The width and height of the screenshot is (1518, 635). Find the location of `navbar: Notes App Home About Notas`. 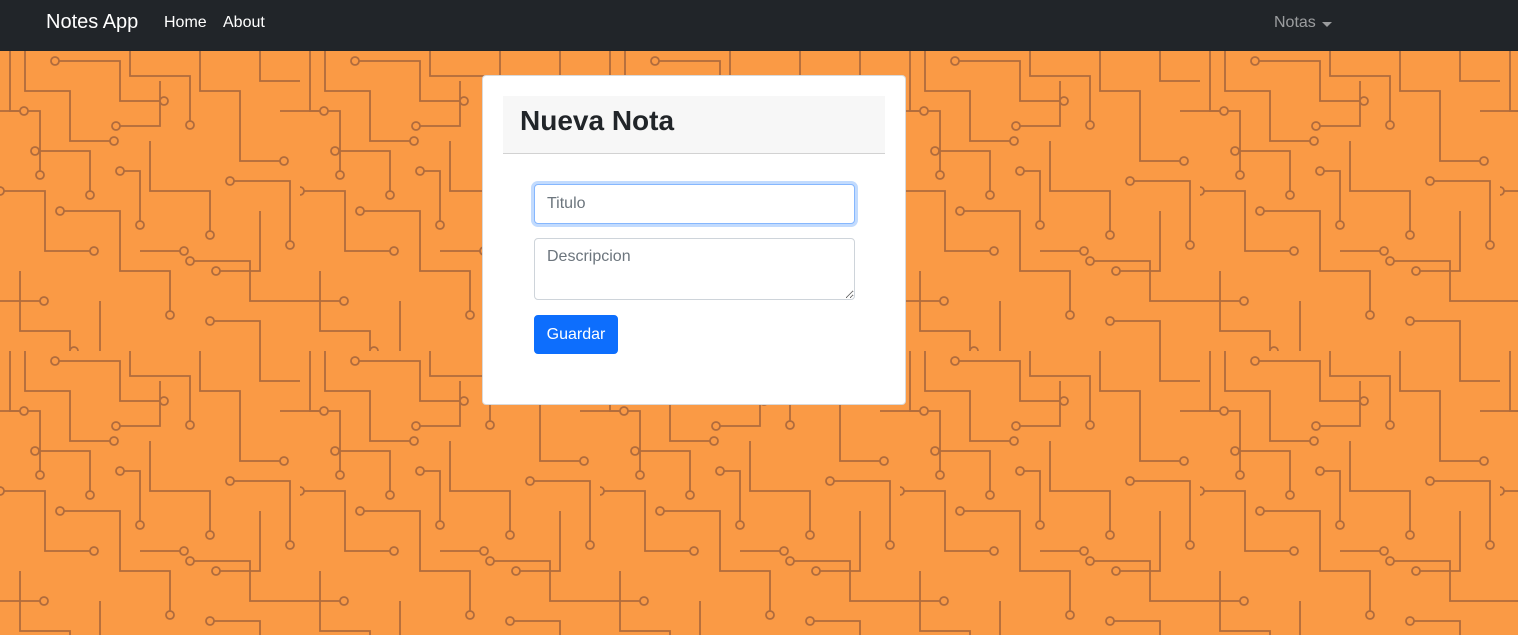

navbar: Notes App Home About Notas is located at coordinates (759, 25).